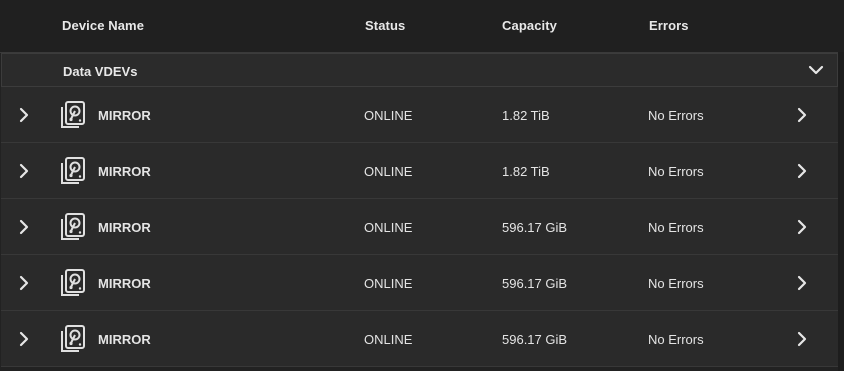 The width and height of the screenshot is (844, 371). I want to click on group-row-data-vdevs: Data VDEVs, so click(419, 70).